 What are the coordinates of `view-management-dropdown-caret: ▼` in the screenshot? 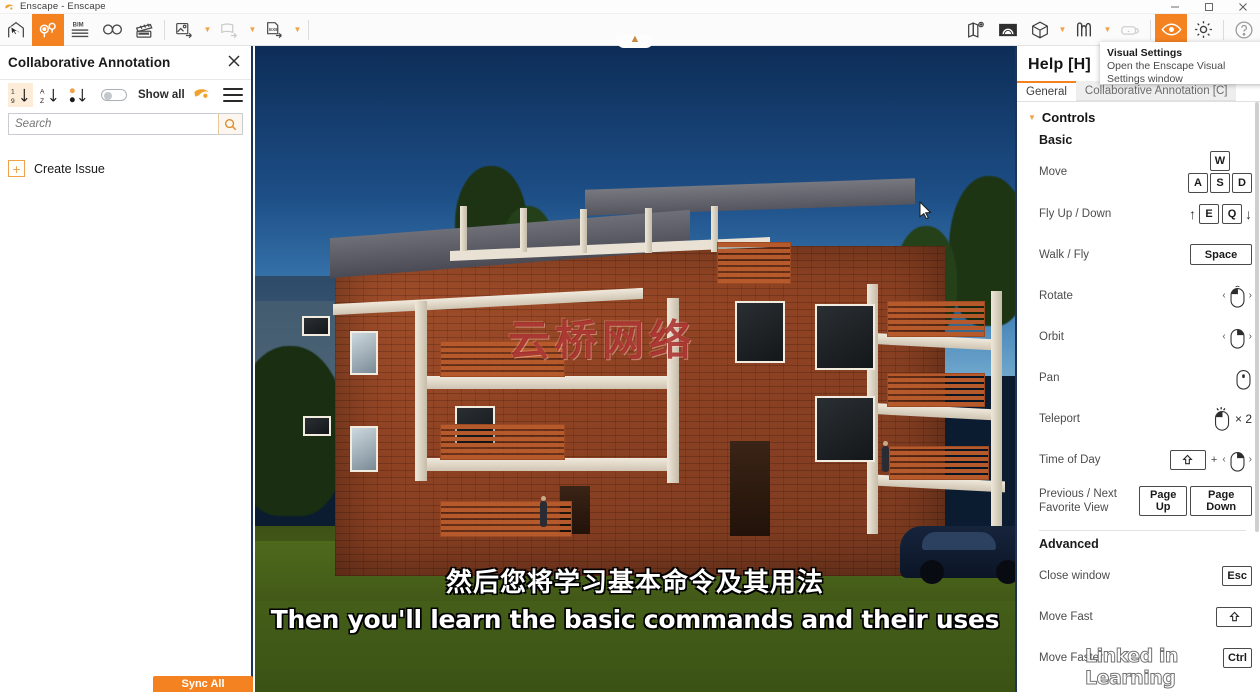 It's located at (1062, 30).